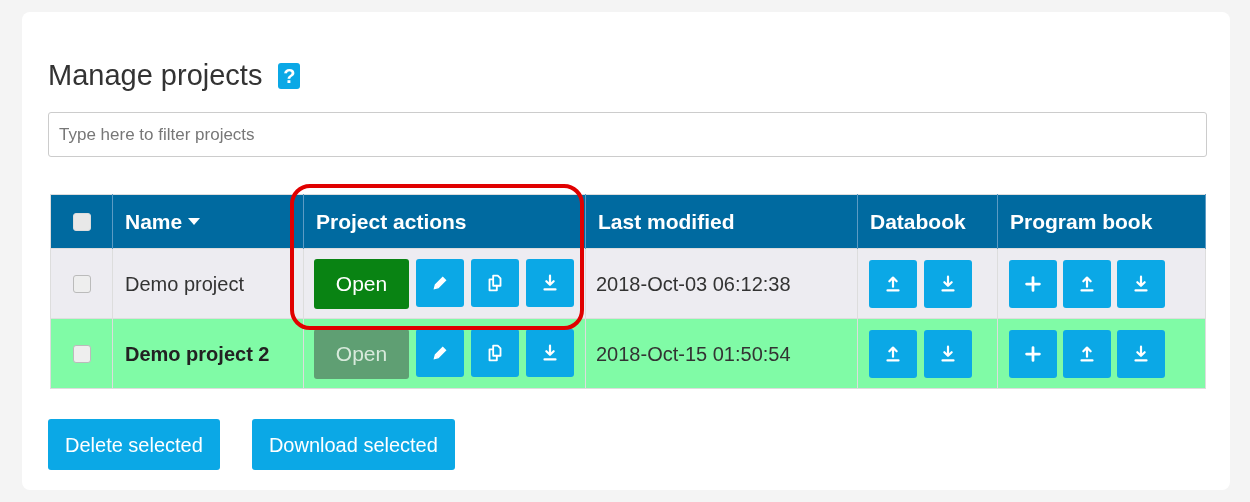 The height and width of the screenshot is (502, 1250). Describe the element at coordinates (197, 353) in the screenshot. I see `project-name: Demo project 2` at that location.